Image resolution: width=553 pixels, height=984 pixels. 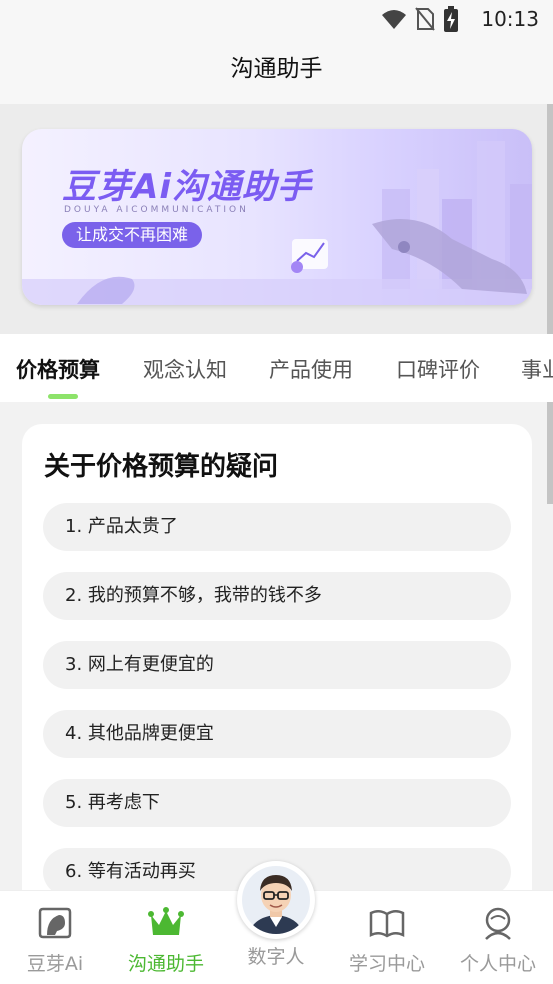 I want to click on question-item: 1. 产品太贵了, so click(x=277, y=527).